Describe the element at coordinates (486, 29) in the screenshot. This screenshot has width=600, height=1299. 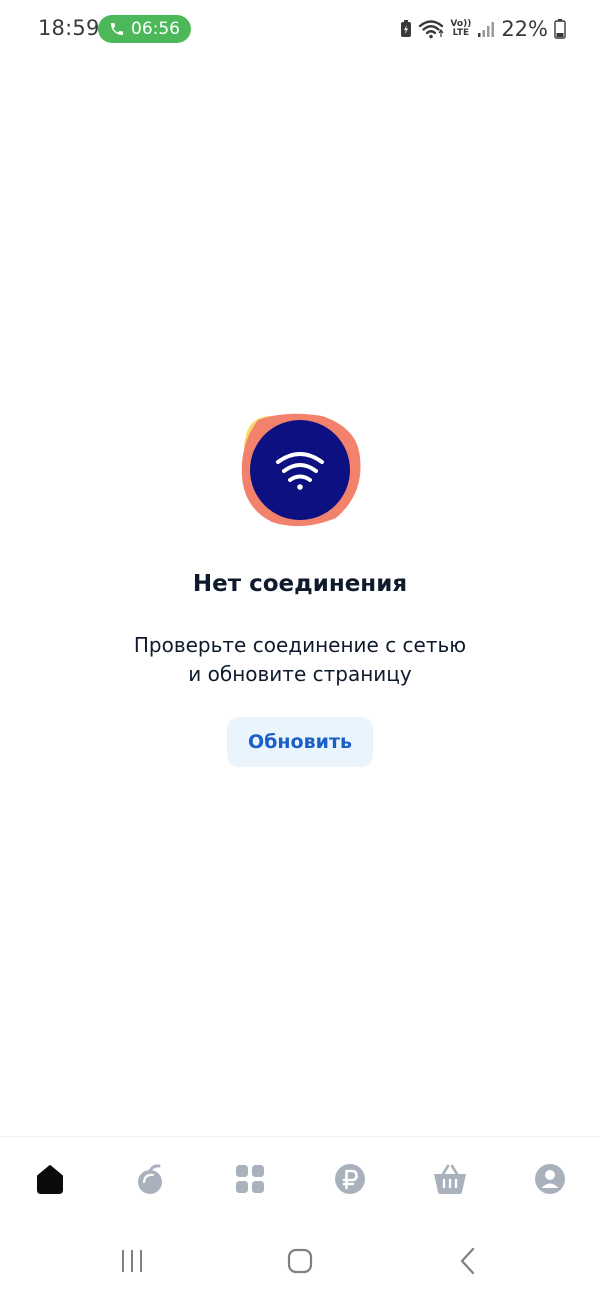
I see `signal-icon` at that location.